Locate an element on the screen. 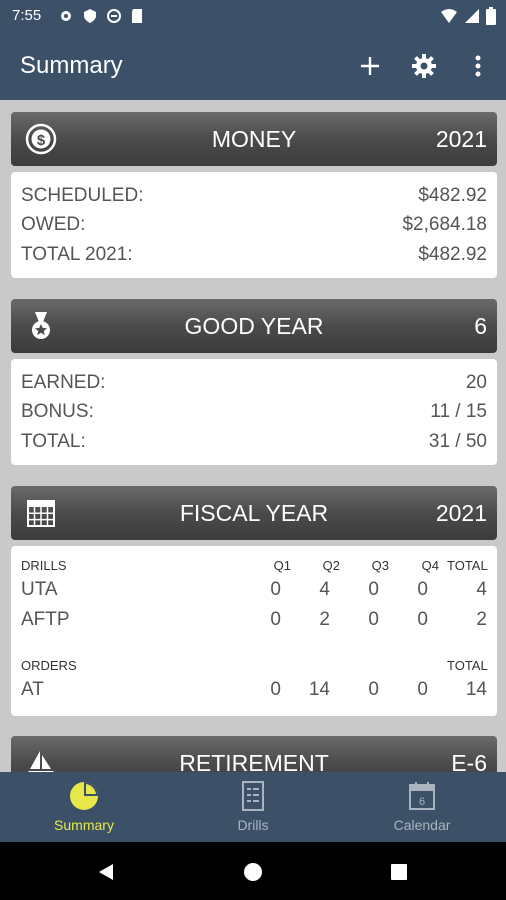  order-q4: 0 is located at coordinates (422, 689).